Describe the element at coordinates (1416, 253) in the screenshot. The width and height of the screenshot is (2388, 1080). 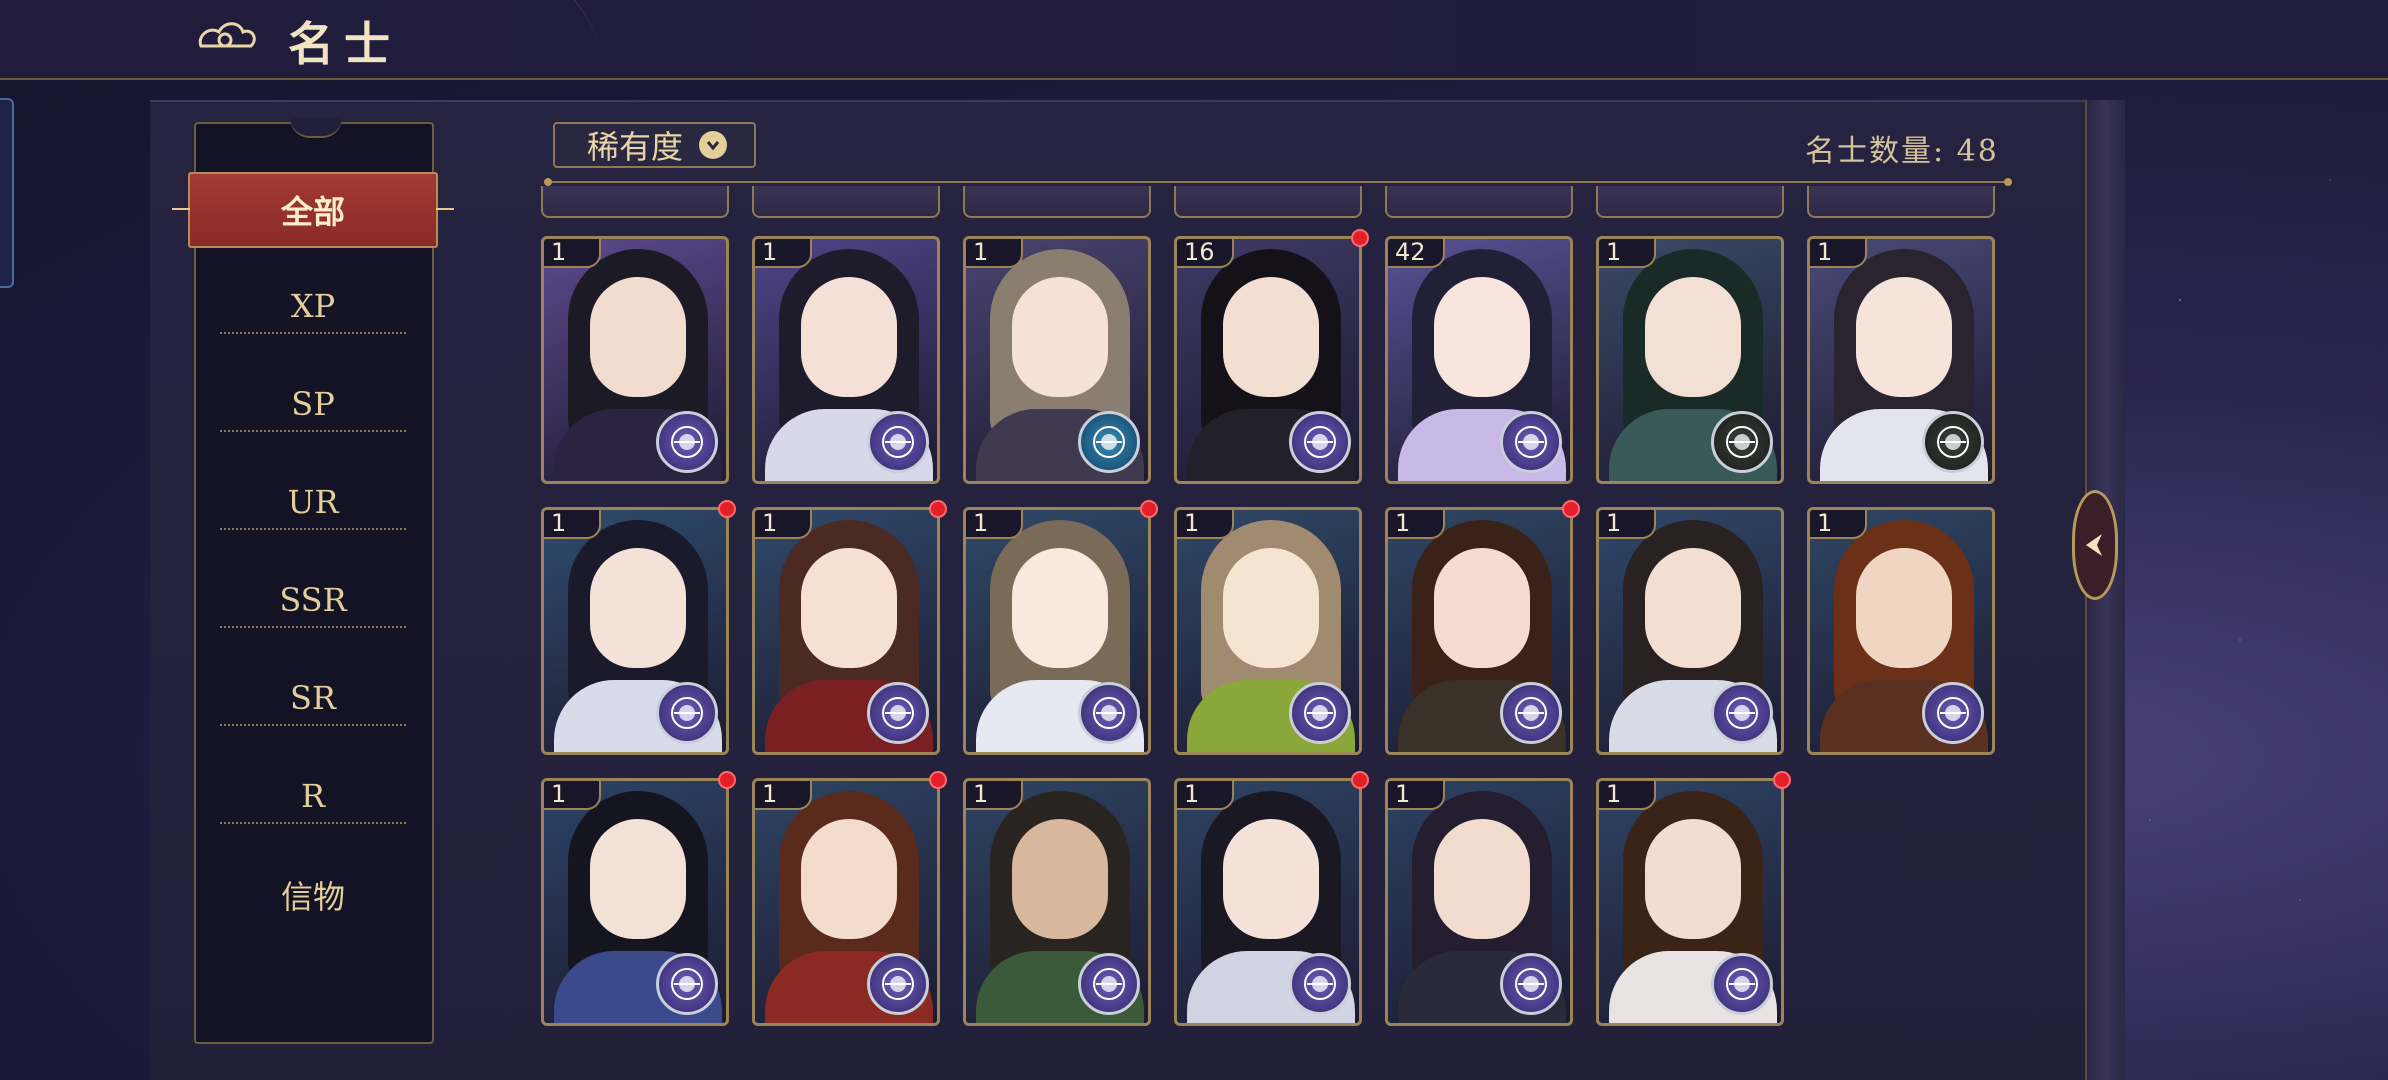
I see `hero-level-badge: 42` at that location.